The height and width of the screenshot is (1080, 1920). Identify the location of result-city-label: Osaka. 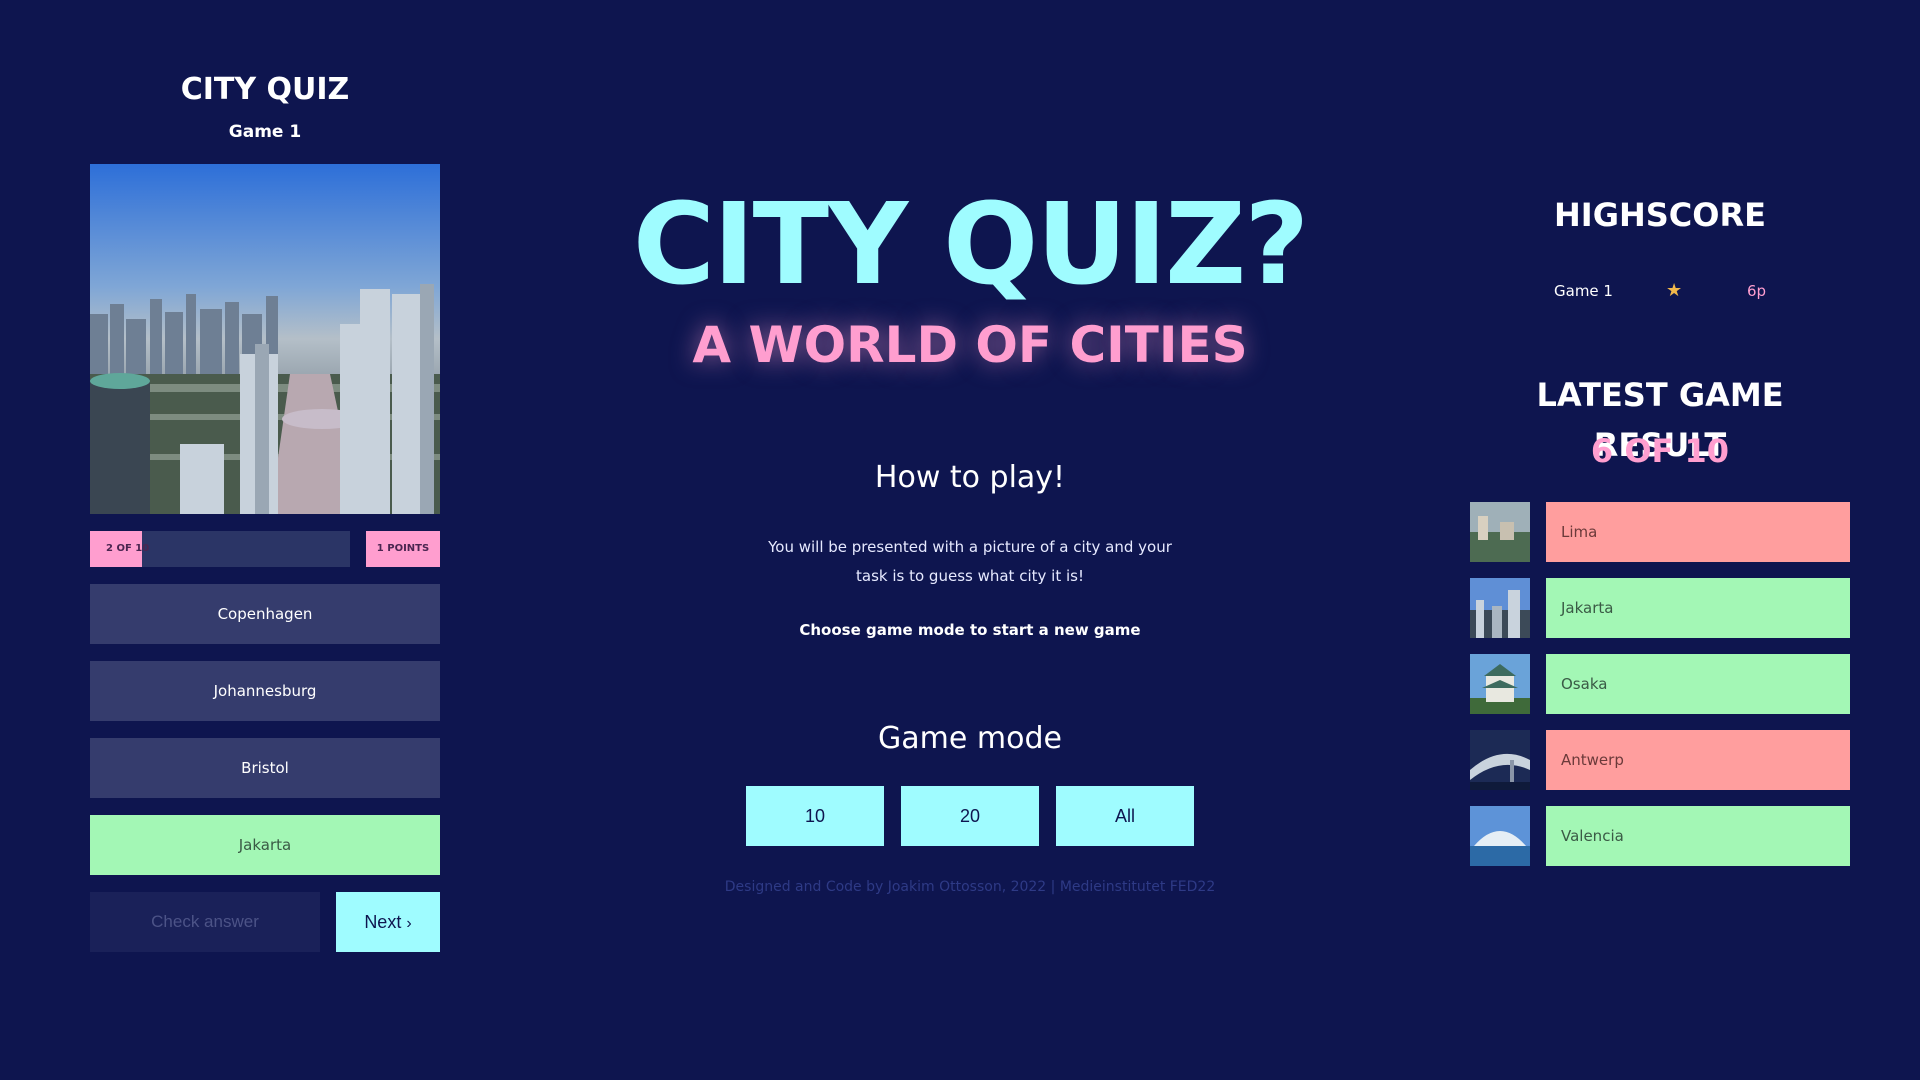
(1698, 684).